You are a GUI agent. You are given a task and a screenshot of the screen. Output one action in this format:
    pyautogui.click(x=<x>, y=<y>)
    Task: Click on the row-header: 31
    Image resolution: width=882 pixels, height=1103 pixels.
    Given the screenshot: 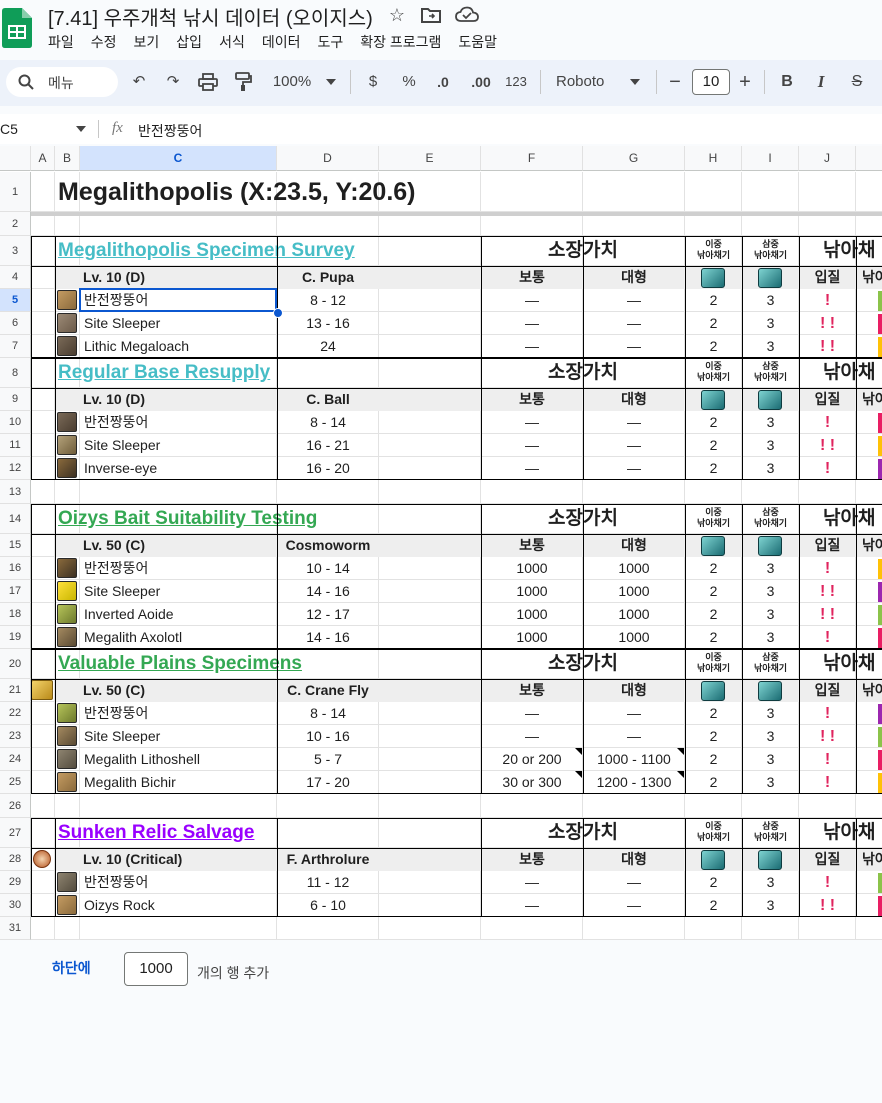 What is the action you would take?
    pyautogui.click(x=15, y=928)
    